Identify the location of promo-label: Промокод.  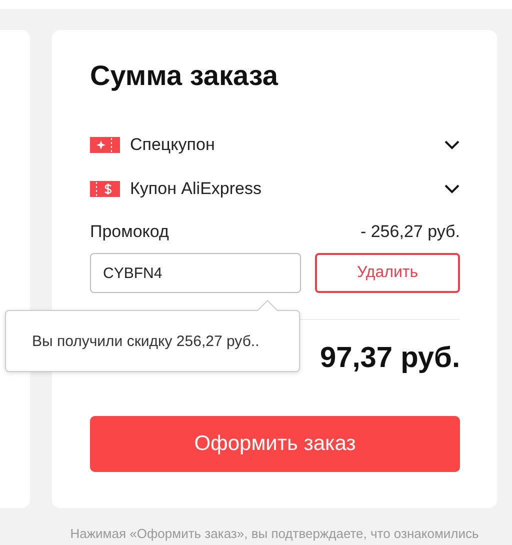
(129, 232).